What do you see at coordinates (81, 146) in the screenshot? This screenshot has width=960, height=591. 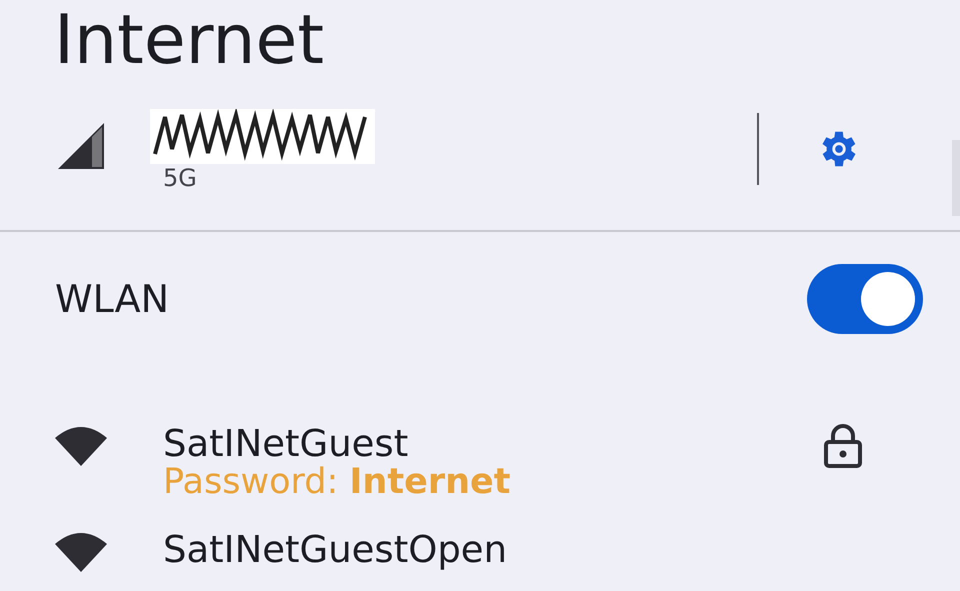 I see `signal-icon` at bounding box center [81, 146].